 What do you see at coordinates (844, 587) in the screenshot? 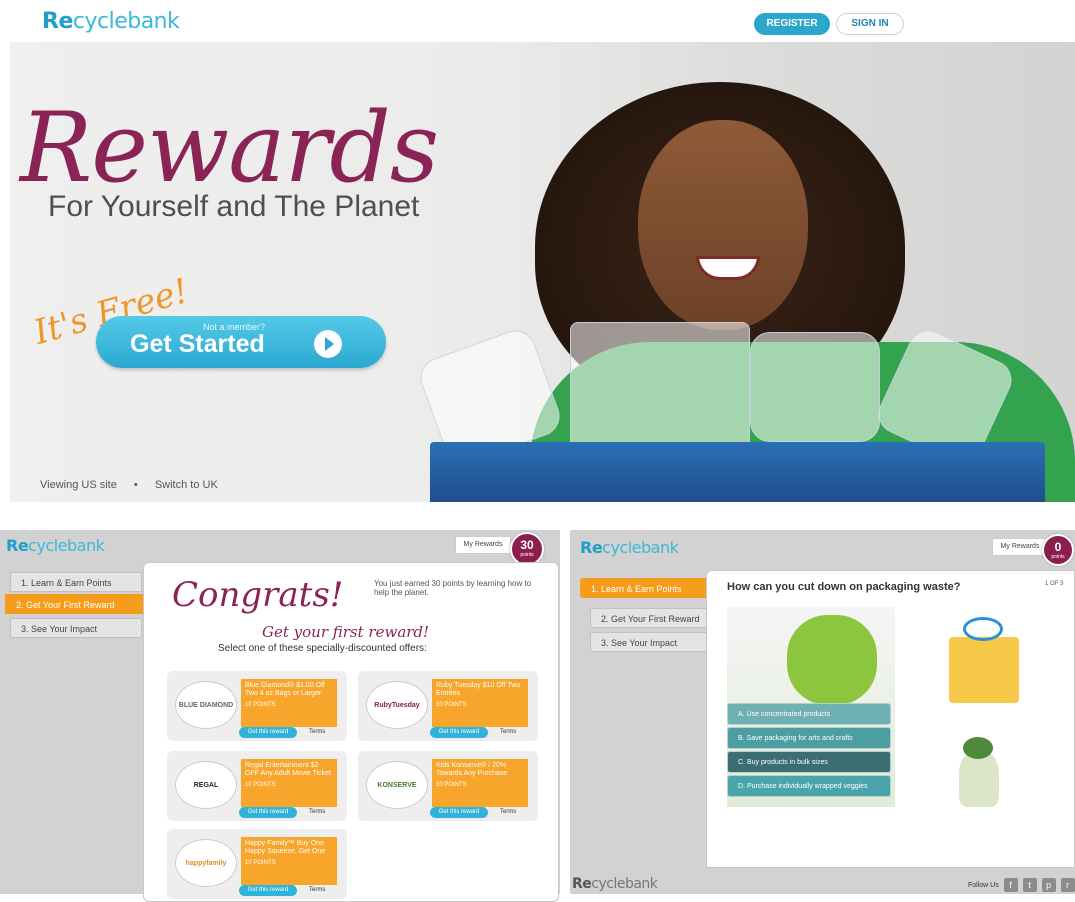
I see `quiz-question: How can you cut down on packaging waste?` at bounding box center [844, 587].